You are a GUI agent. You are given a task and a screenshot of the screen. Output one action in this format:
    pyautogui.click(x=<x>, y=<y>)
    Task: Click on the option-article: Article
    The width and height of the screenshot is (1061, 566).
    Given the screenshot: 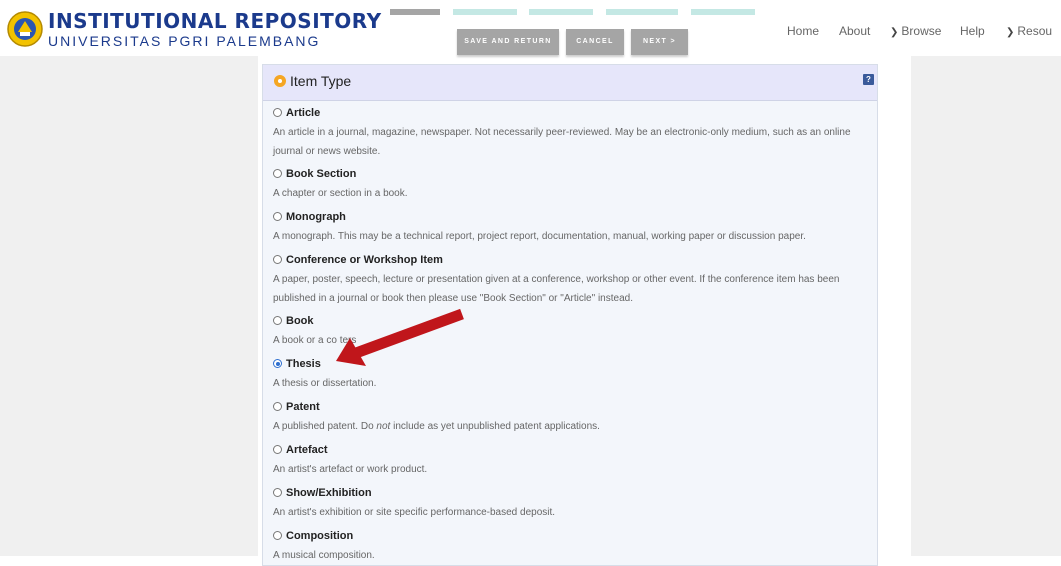 What is the action you would take?
    pyautogui.click(x=296, y=113)
    